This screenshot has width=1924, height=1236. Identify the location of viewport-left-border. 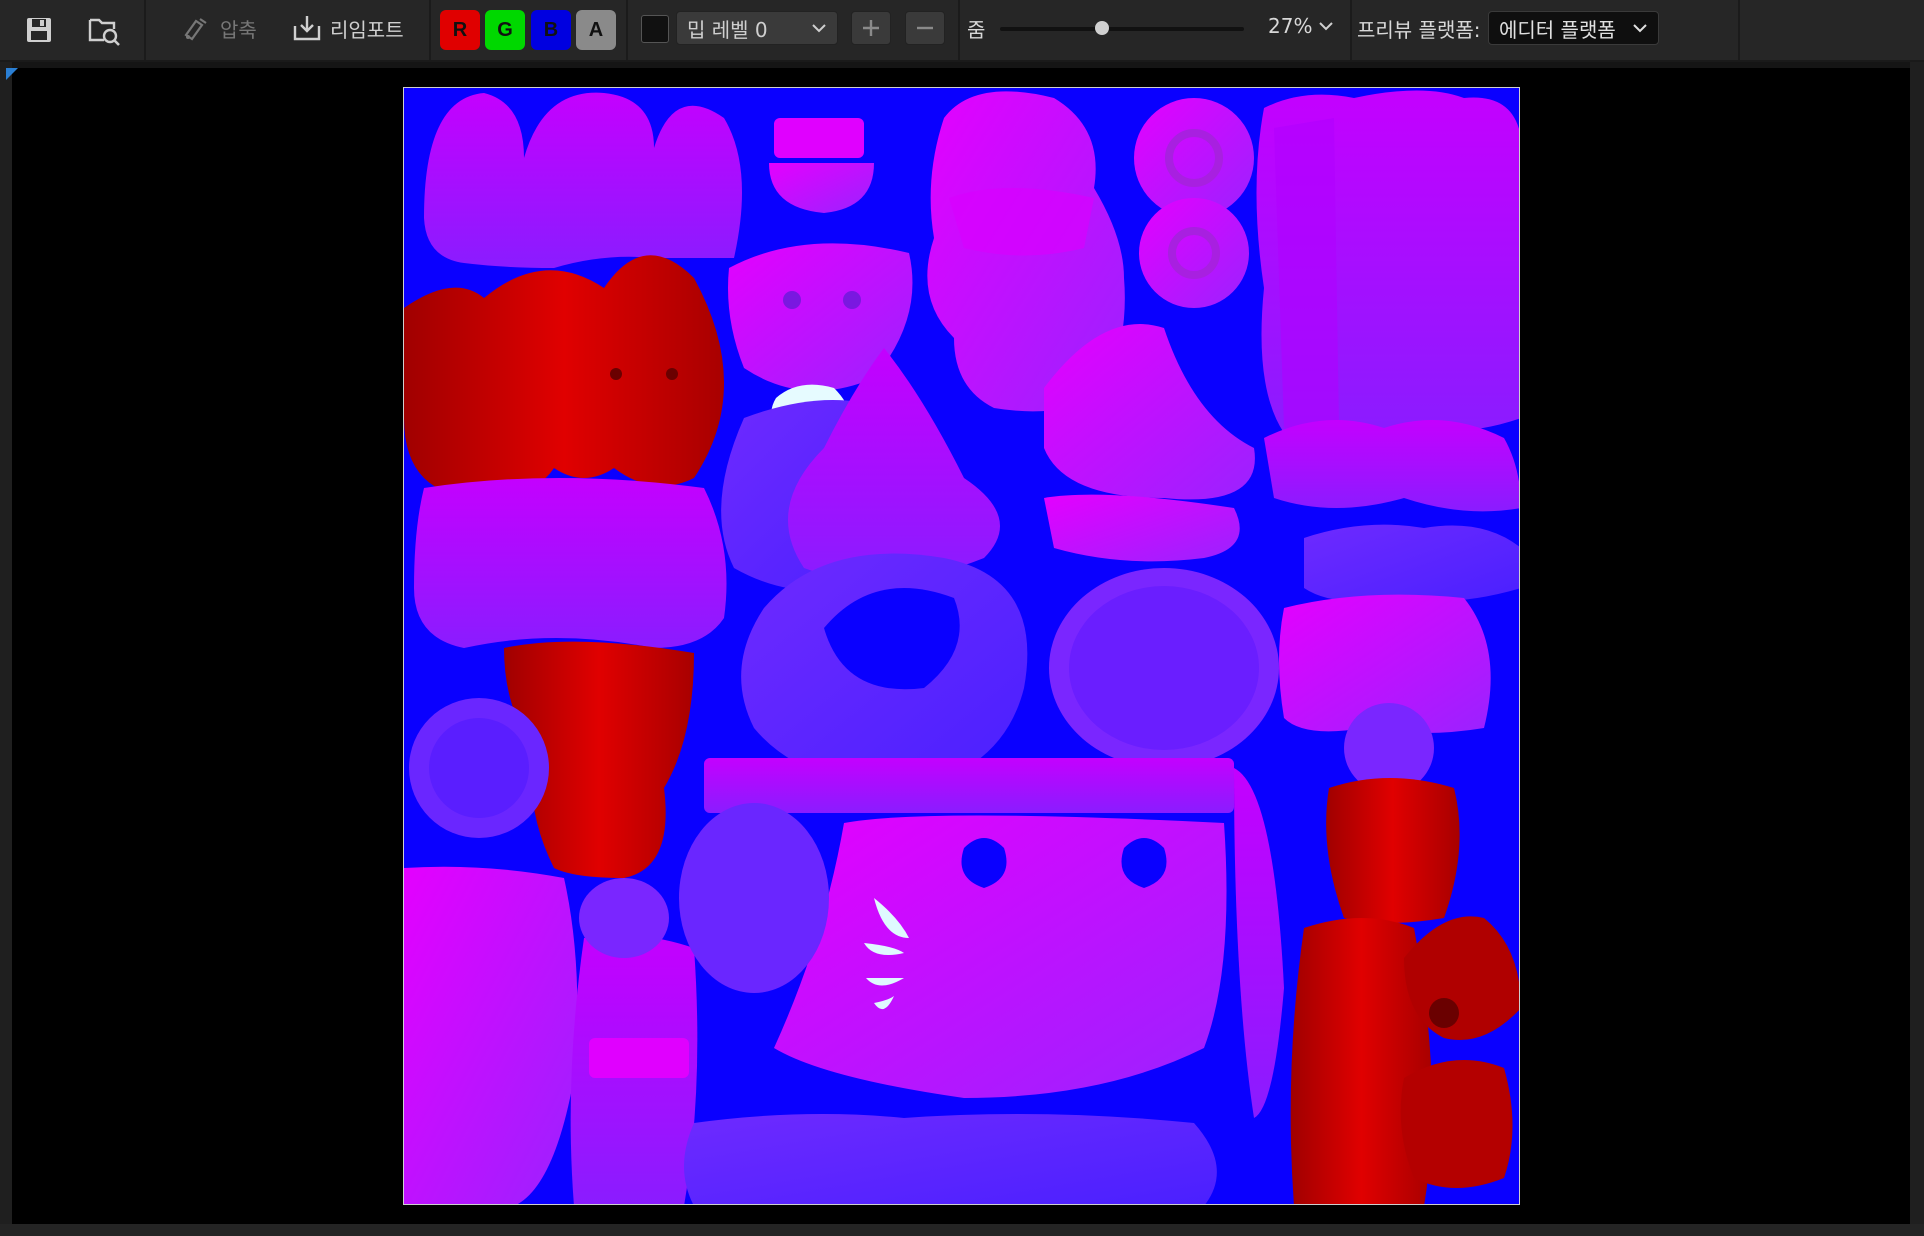
(6, 649).